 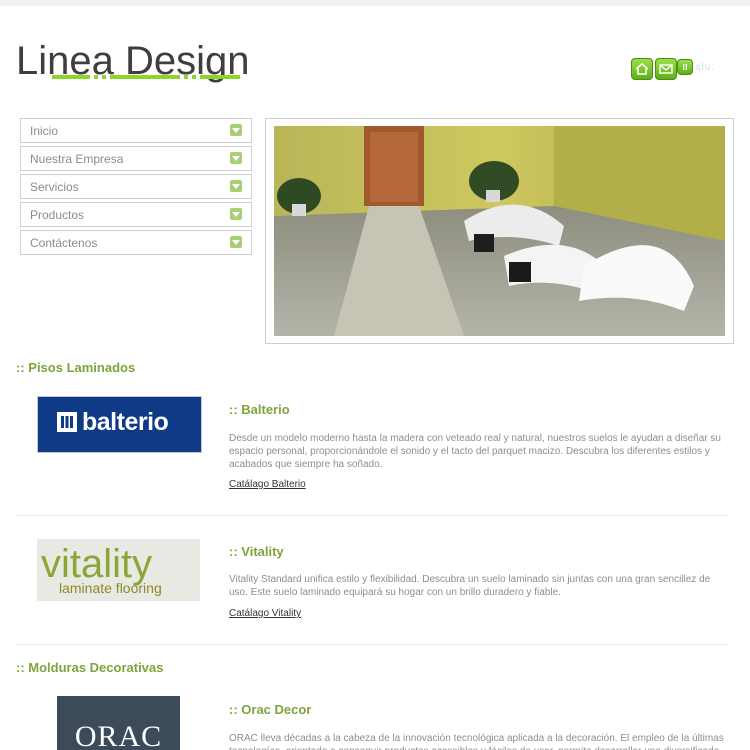 I want to click on balterio-logo-text: balterio, so click(x=125, y=422).